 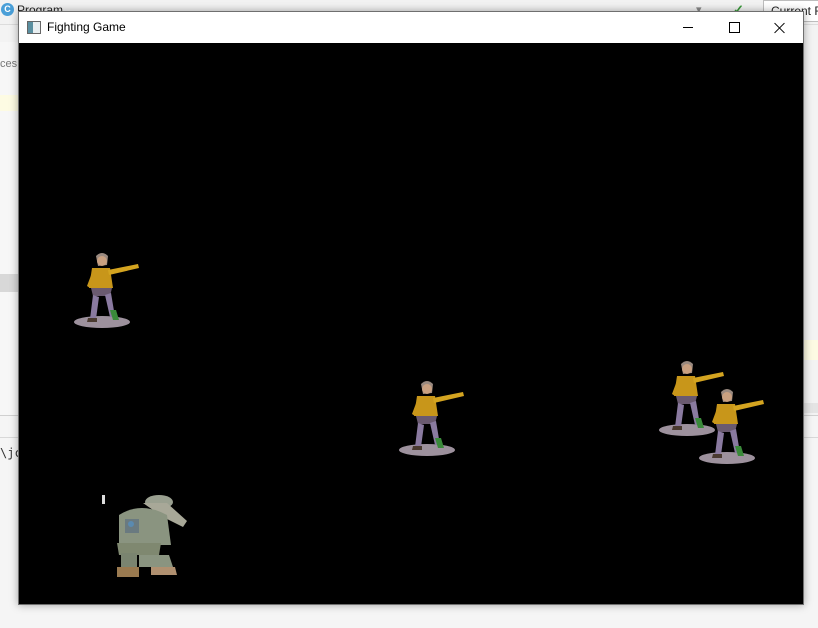 I want to click on app-icon, so click(x=34, y=27).